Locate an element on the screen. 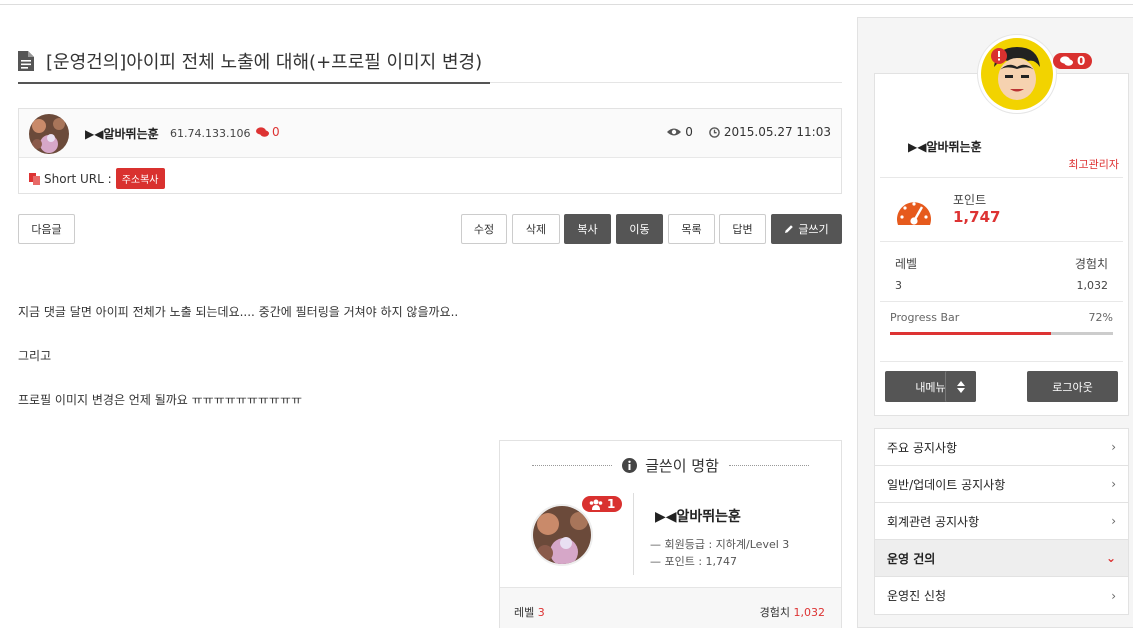  notification-badge: 0 is located at coordinates (1073, 61).